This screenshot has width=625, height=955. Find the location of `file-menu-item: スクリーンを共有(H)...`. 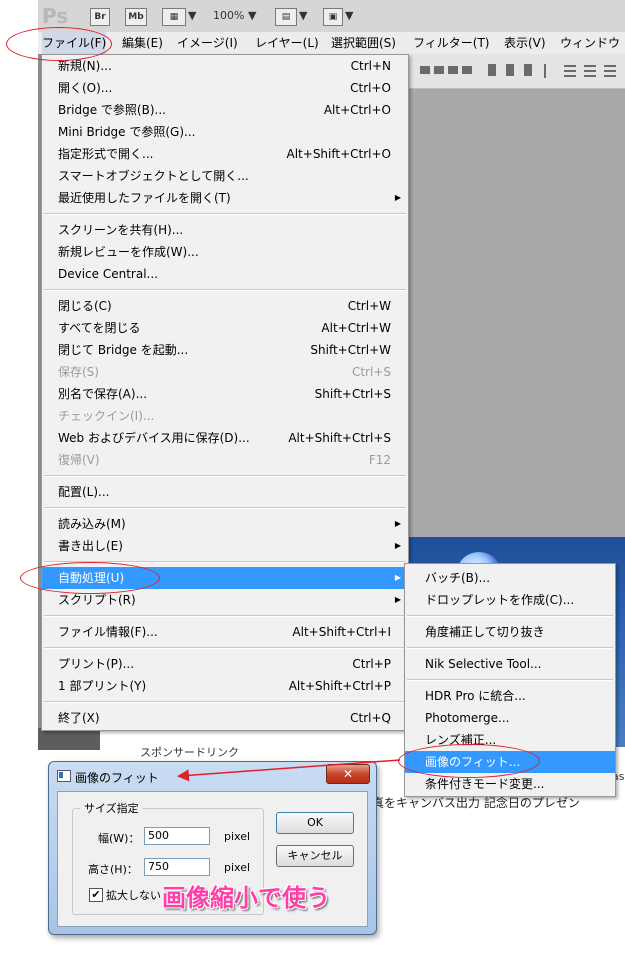

file-menu-item: スクリーンを共有(H)... is located at coordinates (225, 230).